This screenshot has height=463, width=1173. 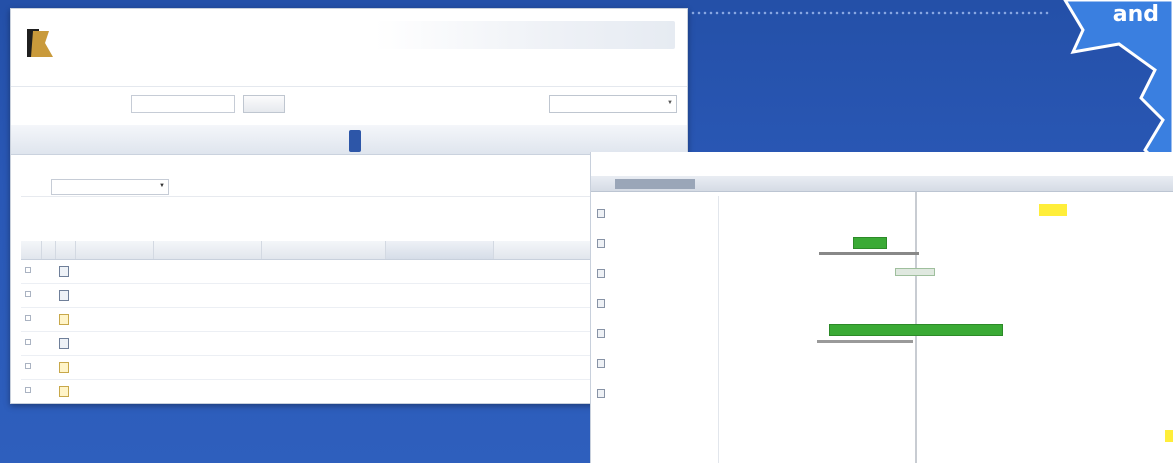 I want to click on task-bar-caption, so click(x=869, y=253).